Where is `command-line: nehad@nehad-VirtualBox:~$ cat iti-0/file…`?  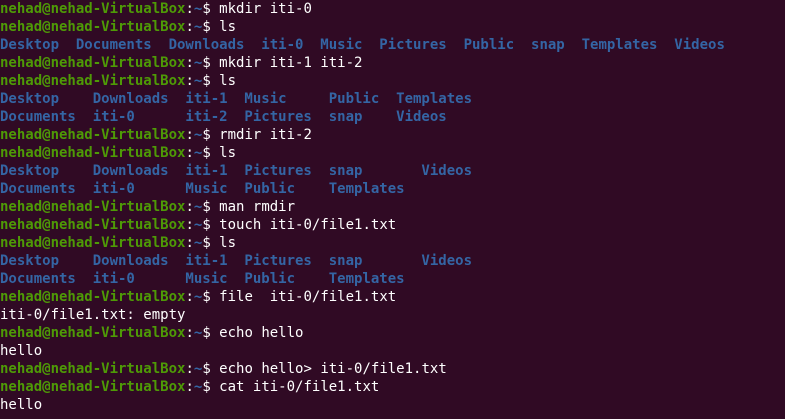 command-line: nehad@nehad-VirtualBox:~$ cat iti-0/file… is located at coordinates (189, 387).